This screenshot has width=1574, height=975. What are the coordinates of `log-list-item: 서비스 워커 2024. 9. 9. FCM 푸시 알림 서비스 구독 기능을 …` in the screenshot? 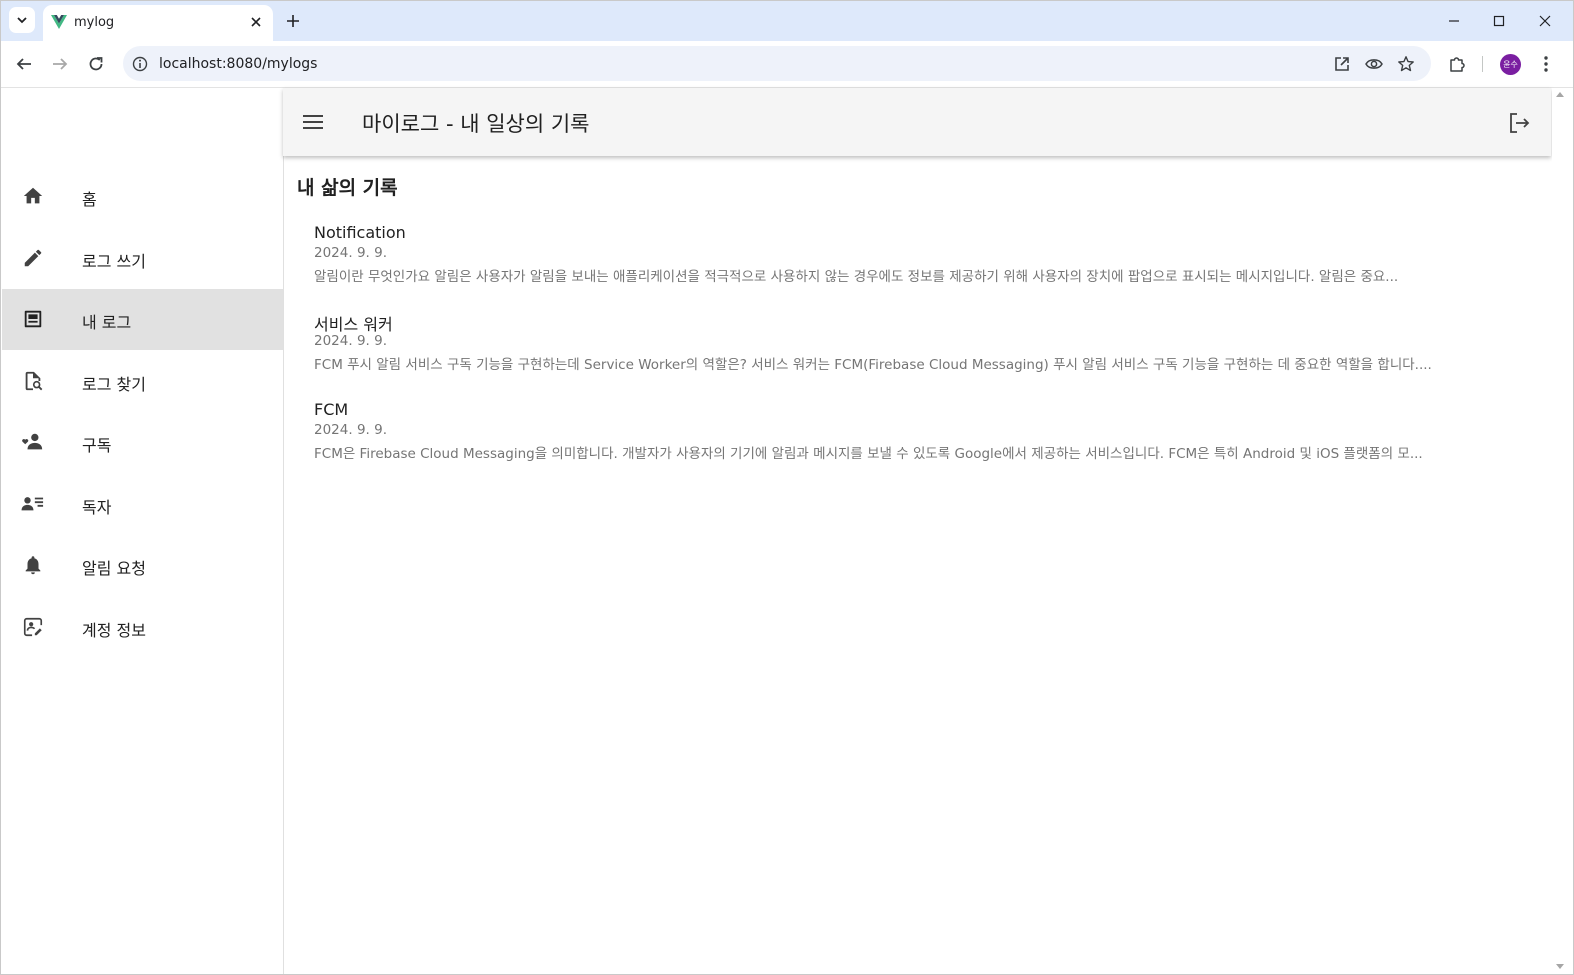 It's located at (919, 342).